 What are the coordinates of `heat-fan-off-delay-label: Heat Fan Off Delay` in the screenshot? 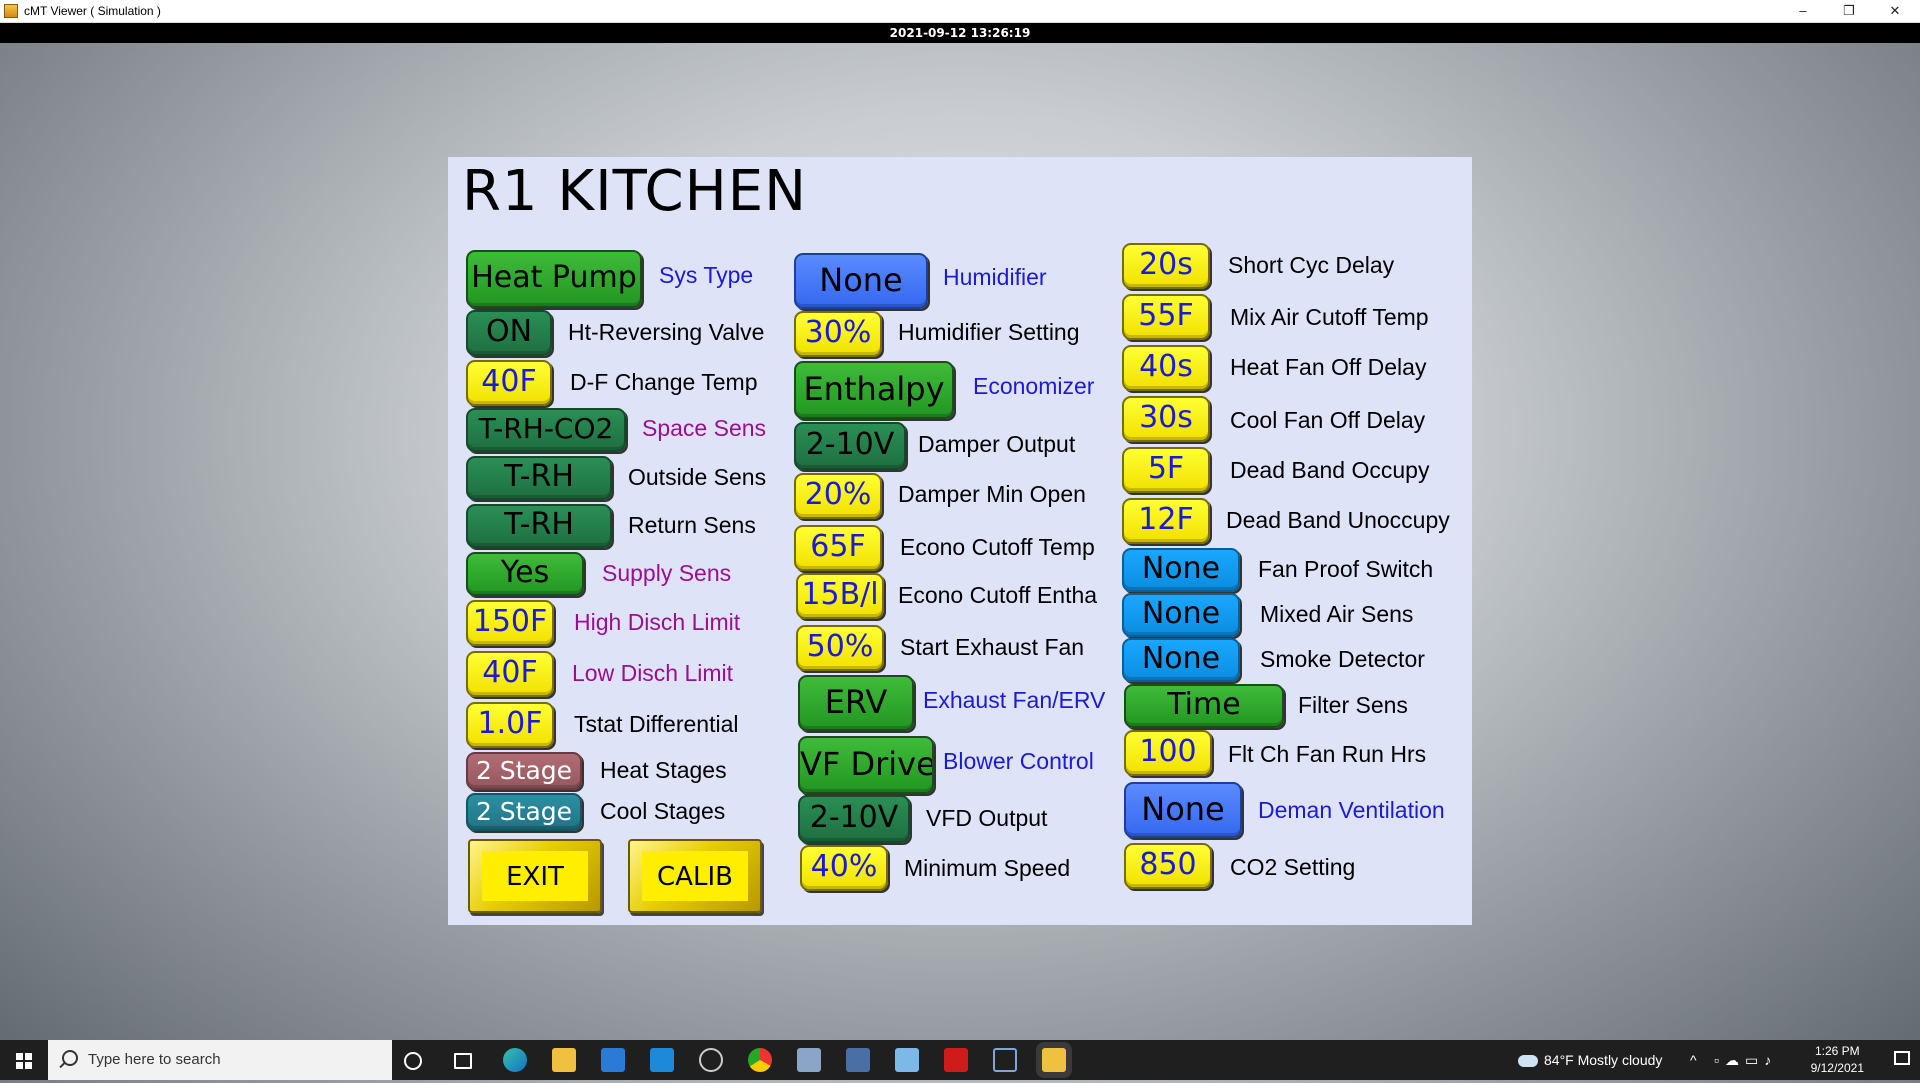 It's located at (1328, 367).